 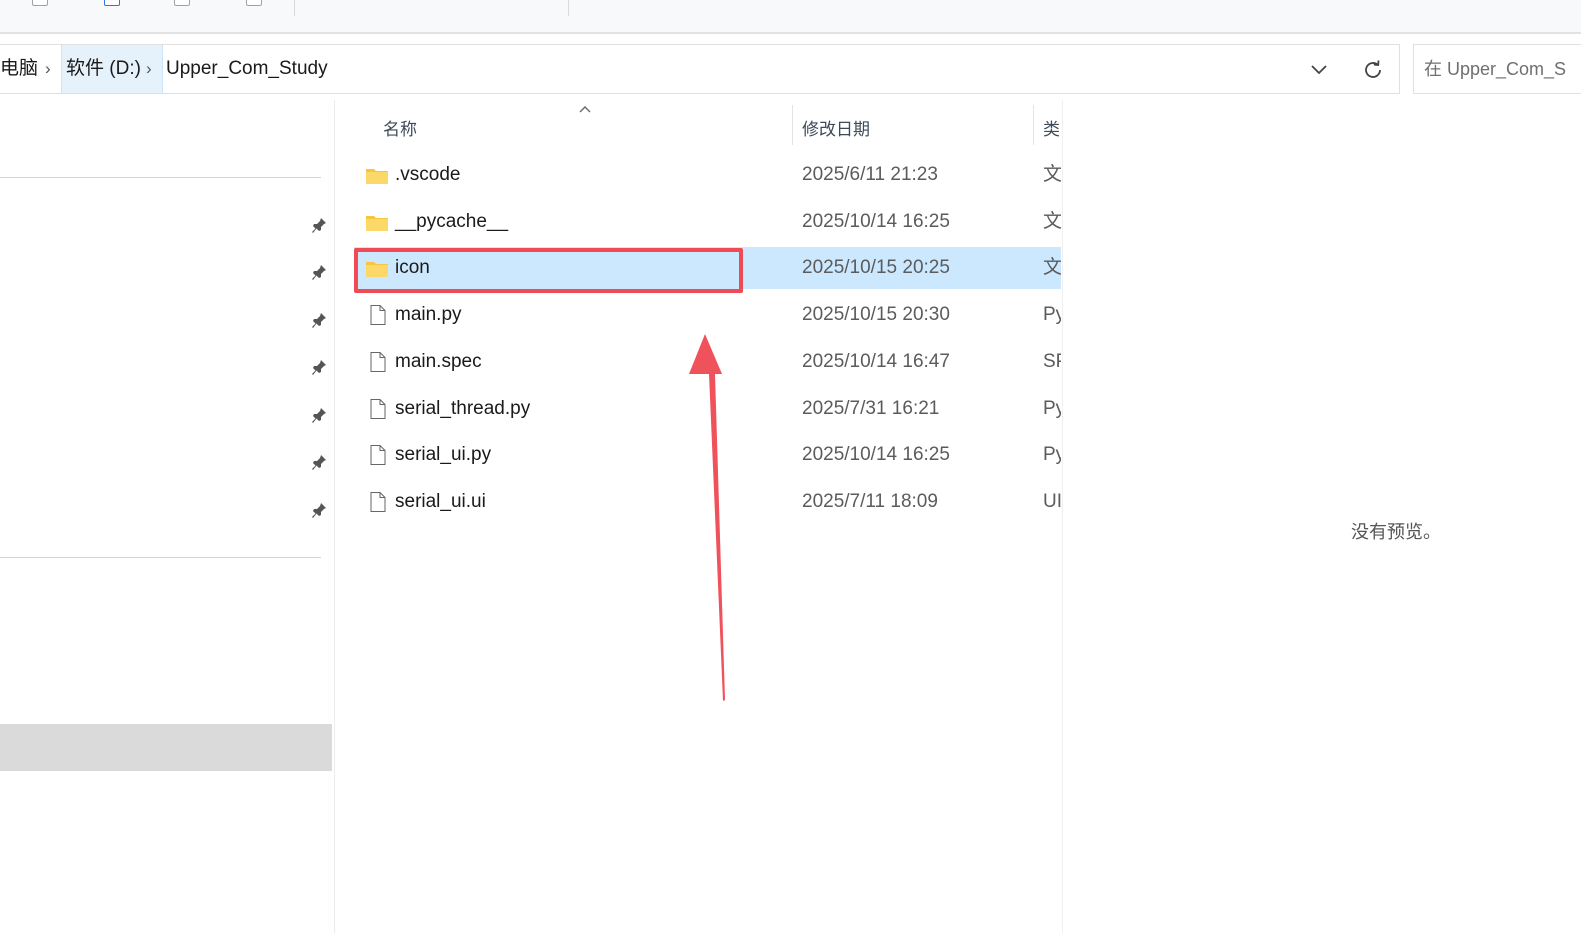 I want to click on search-input, so click(x=1497, y=69).